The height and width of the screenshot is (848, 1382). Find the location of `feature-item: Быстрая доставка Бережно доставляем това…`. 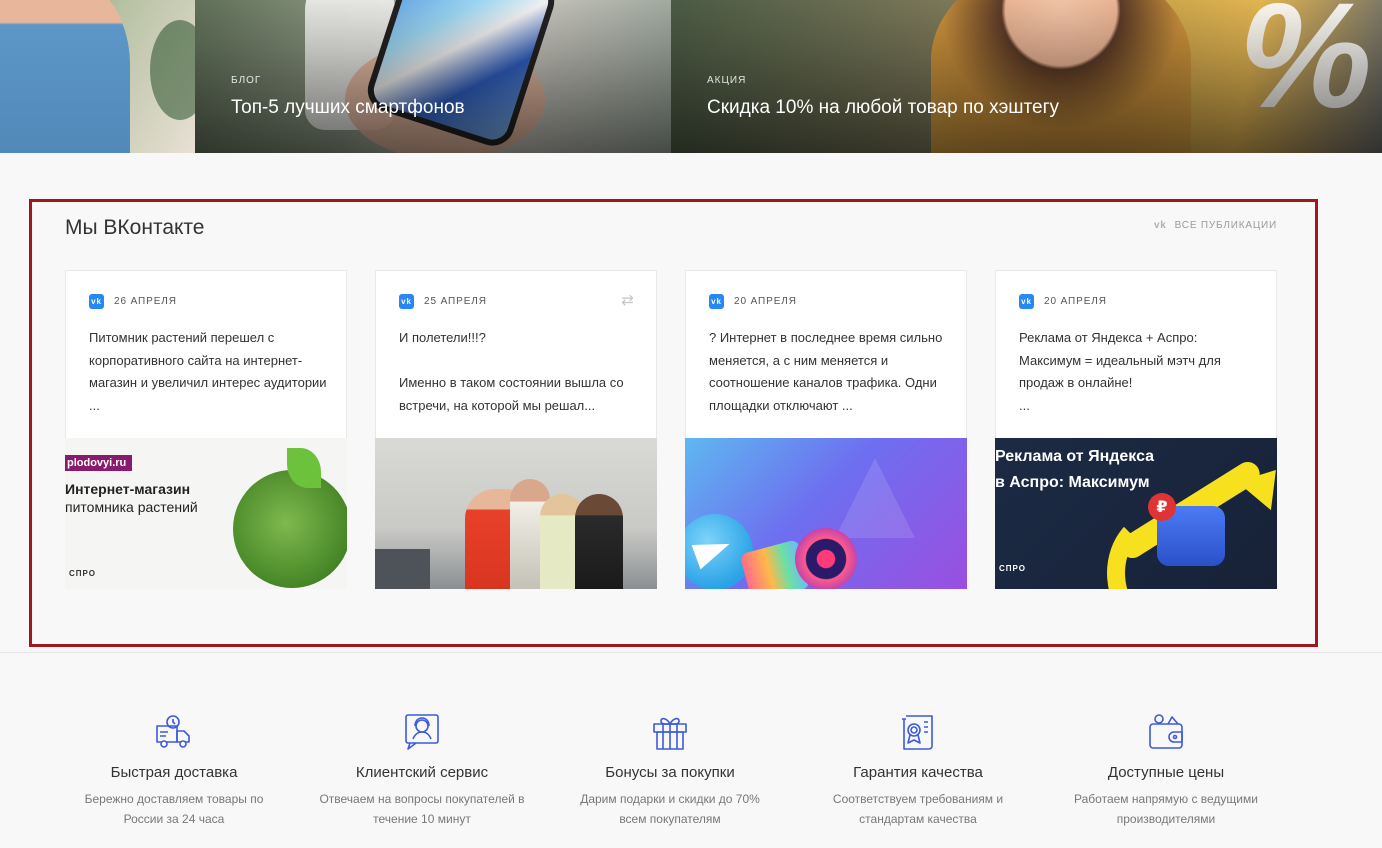

feature-item: Быстрая доставка Бережно доставляем това… is located at coordinates (174, 770).